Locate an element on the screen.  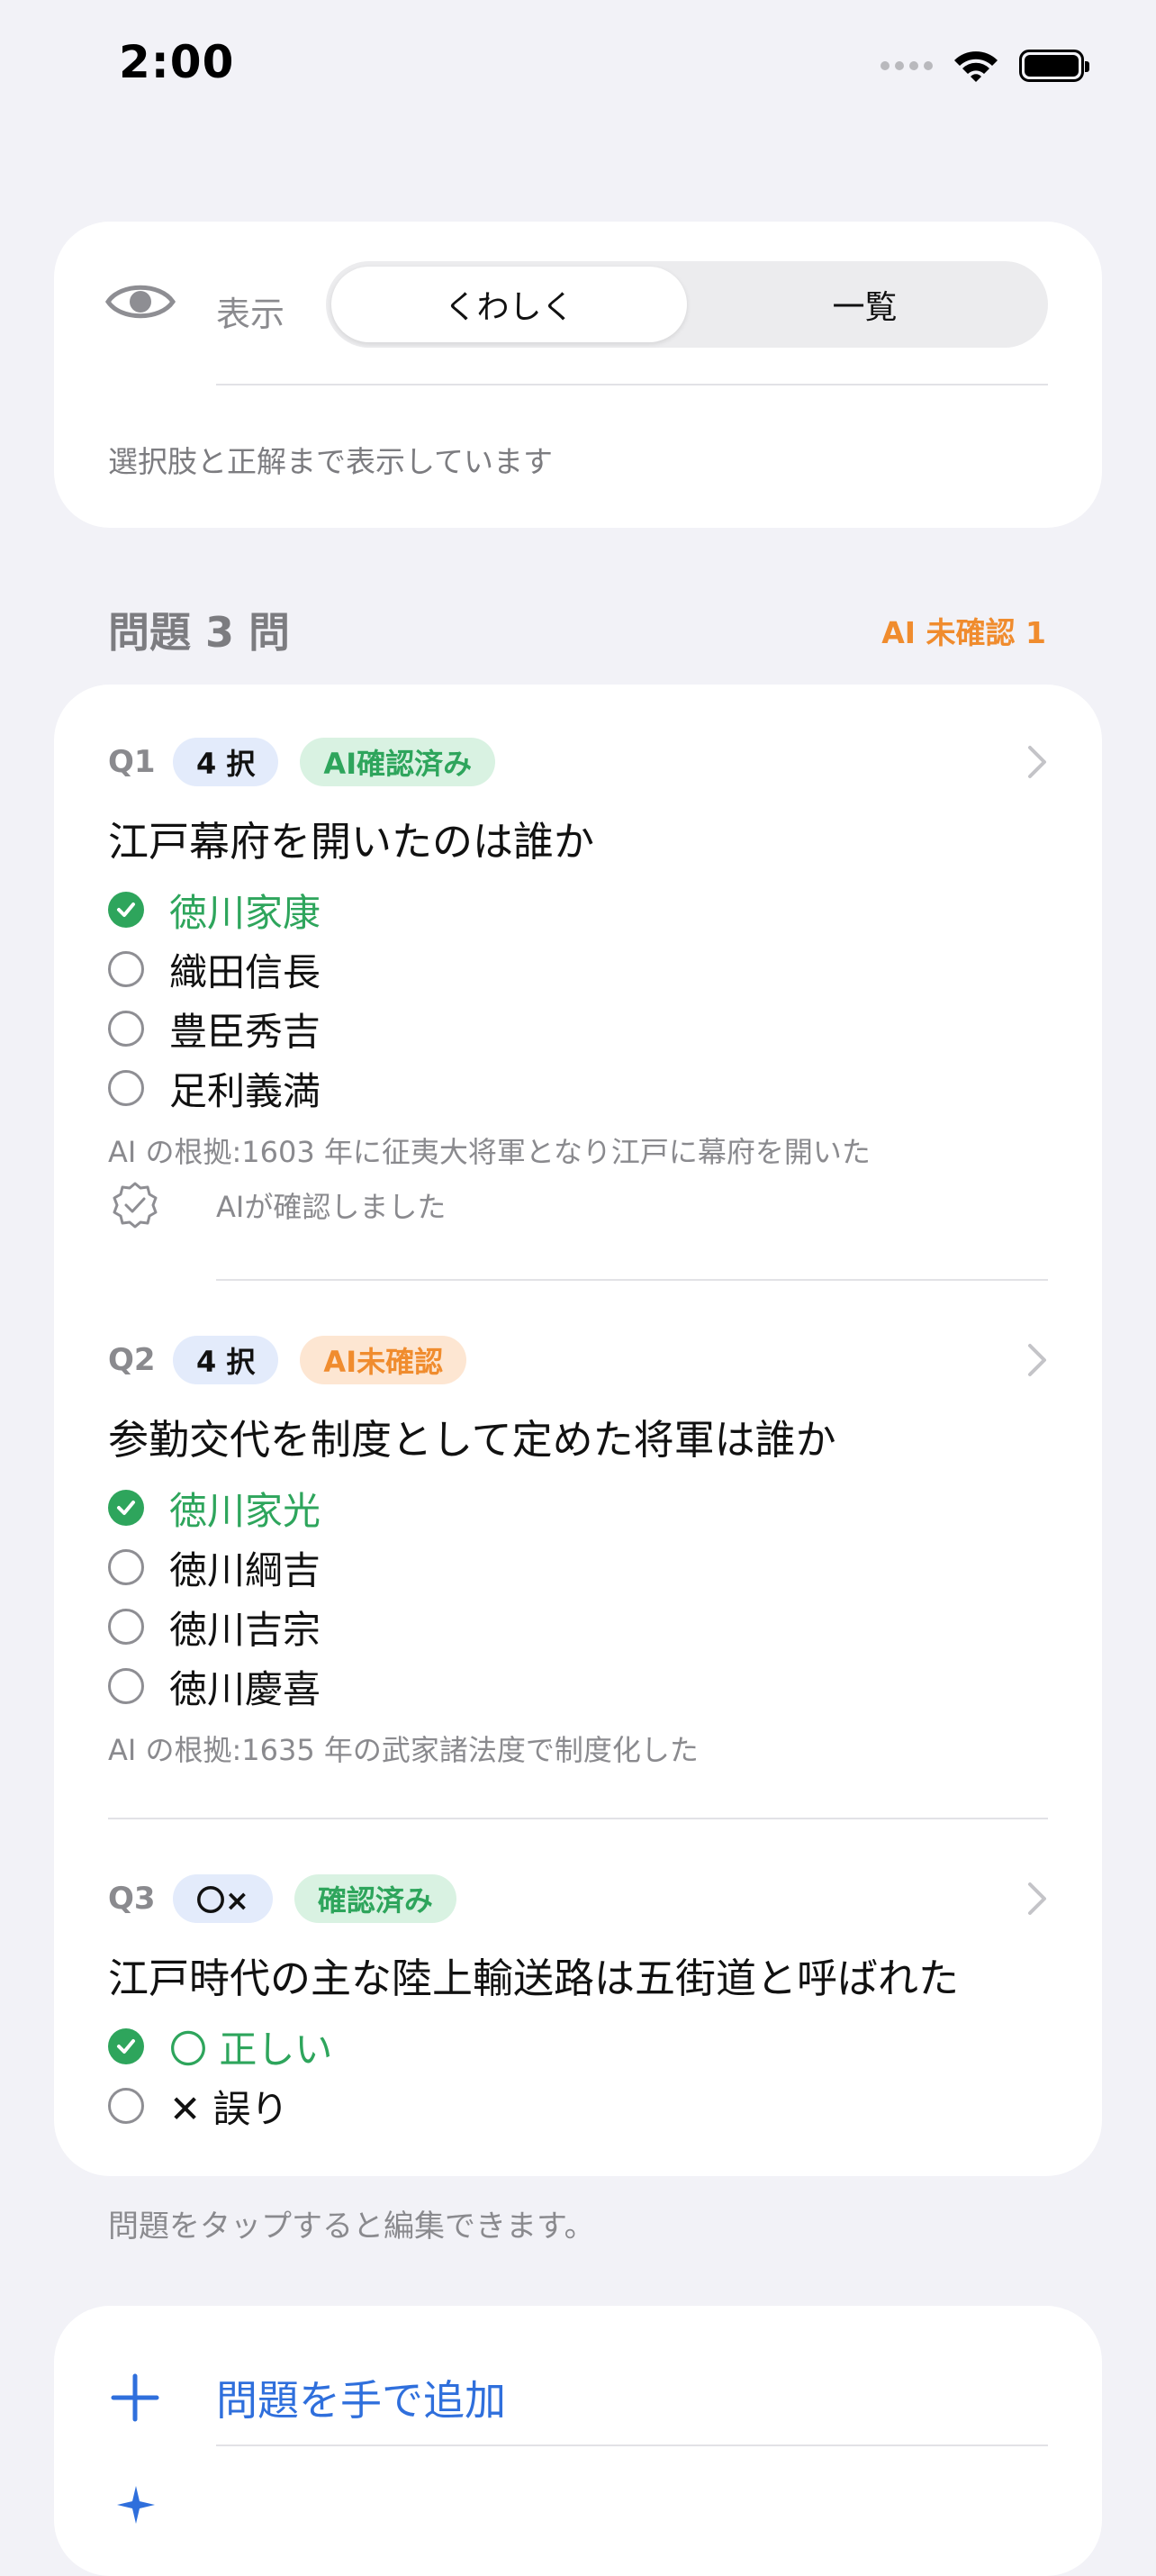
battery-icon is located at coordinates (1054, 66).